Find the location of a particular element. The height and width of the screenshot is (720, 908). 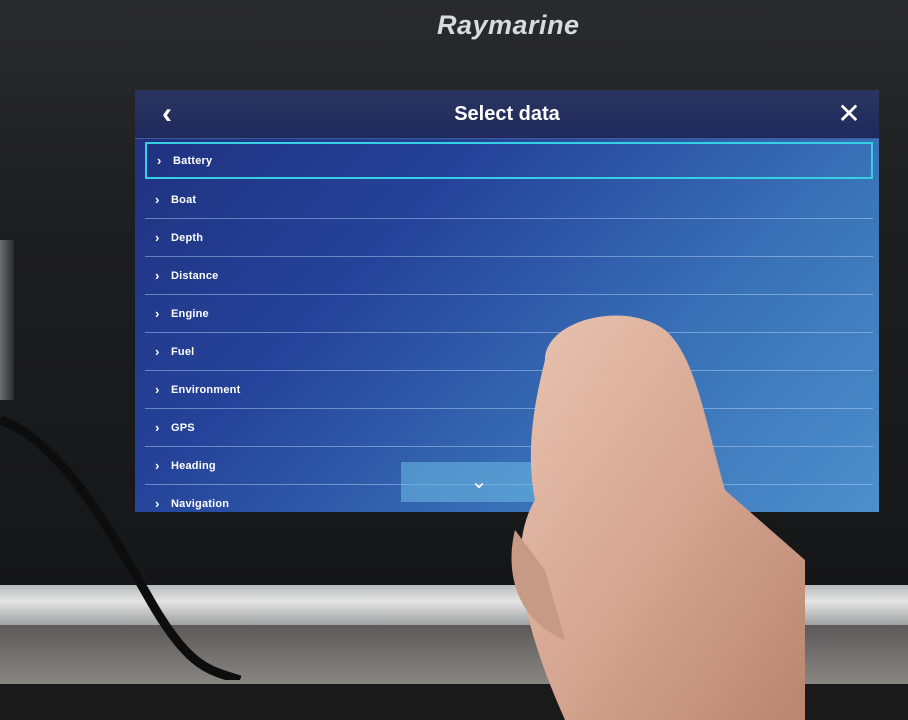

list-item-label: Distance is located at coordinates (195, 275).